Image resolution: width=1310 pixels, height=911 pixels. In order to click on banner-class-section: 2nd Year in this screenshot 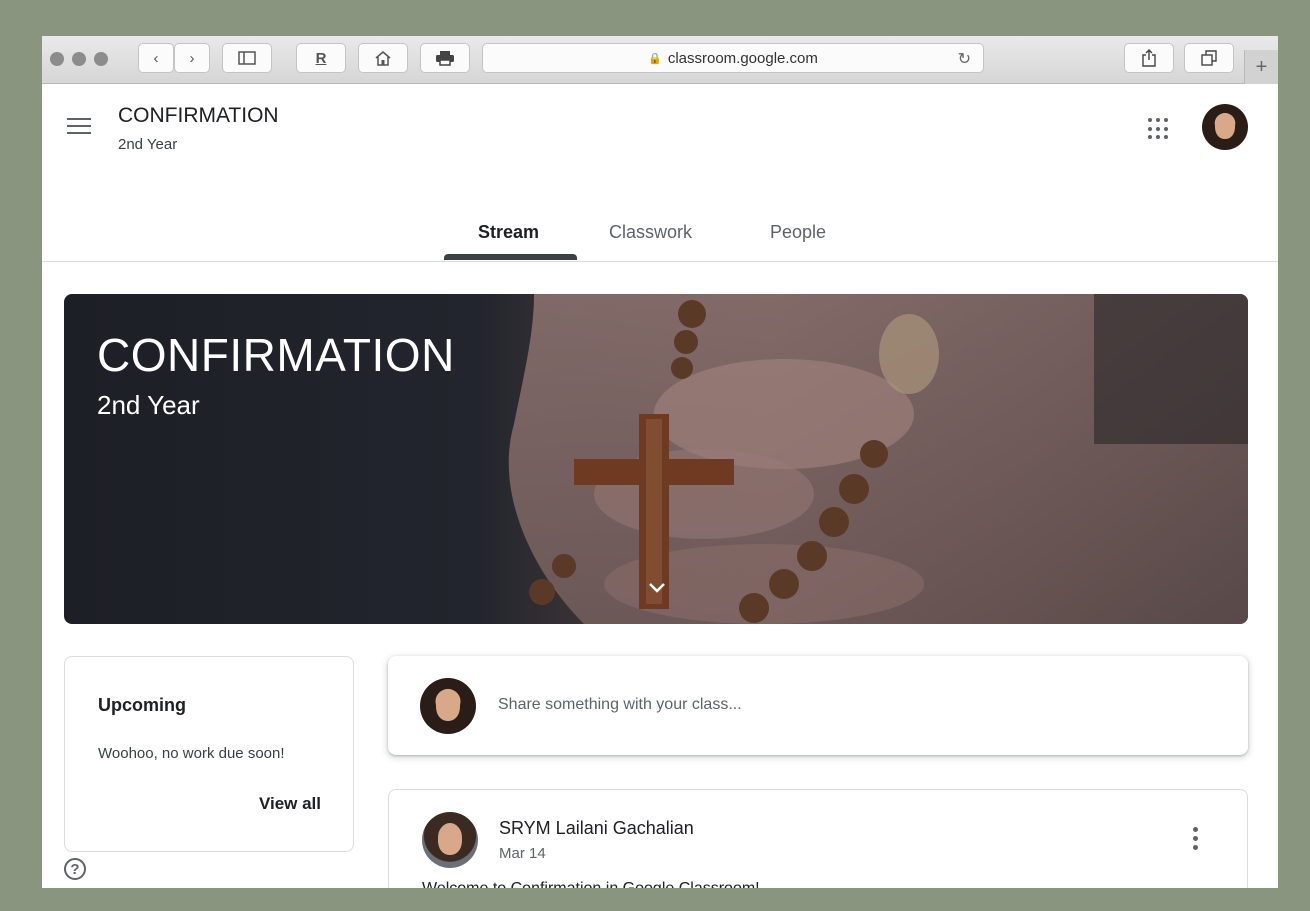, I will do `click(148, 405)`.